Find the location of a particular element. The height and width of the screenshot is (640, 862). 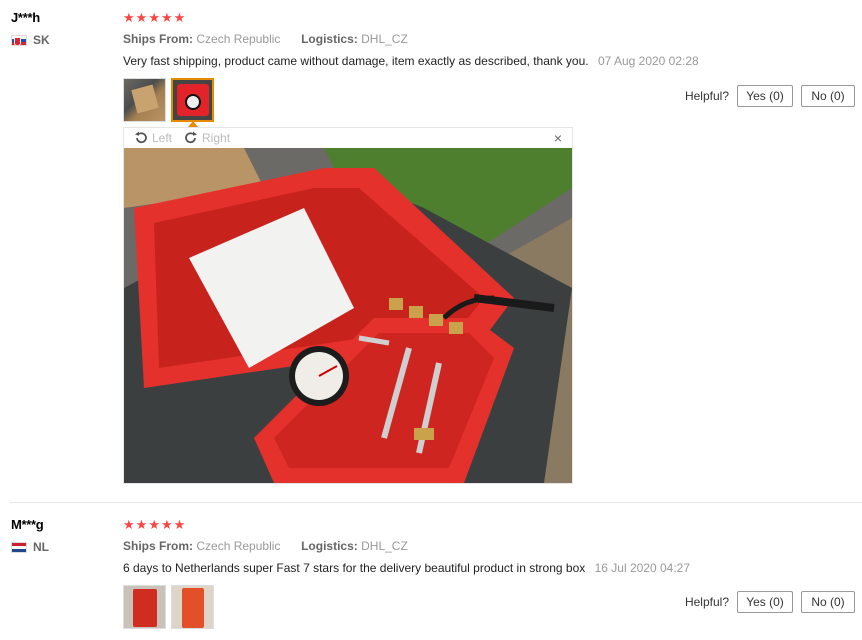

review-date: 16 Jul 2020 04:27 is located at coordinates (642, 568).